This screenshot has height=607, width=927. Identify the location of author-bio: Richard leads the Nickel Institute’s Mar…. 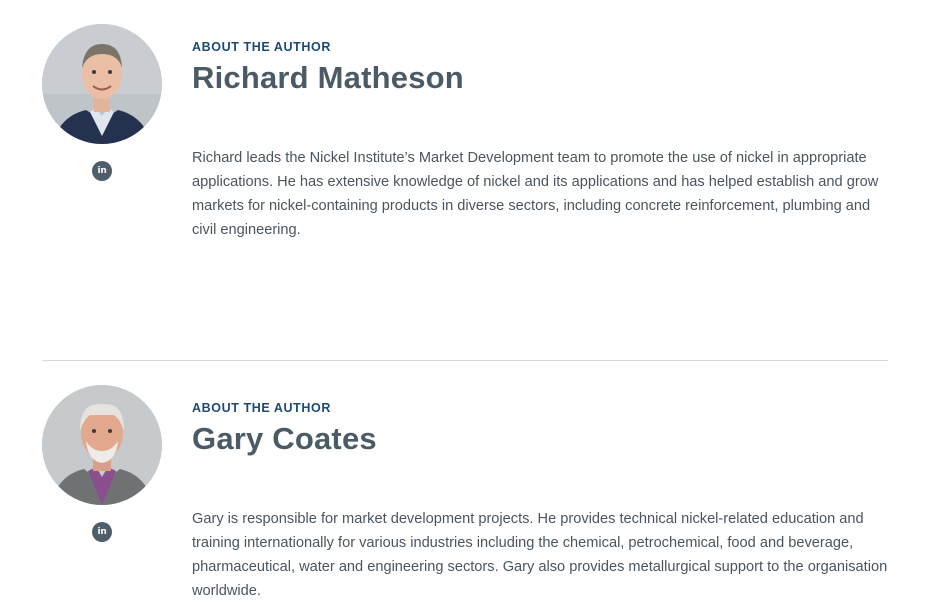
(535, 194).